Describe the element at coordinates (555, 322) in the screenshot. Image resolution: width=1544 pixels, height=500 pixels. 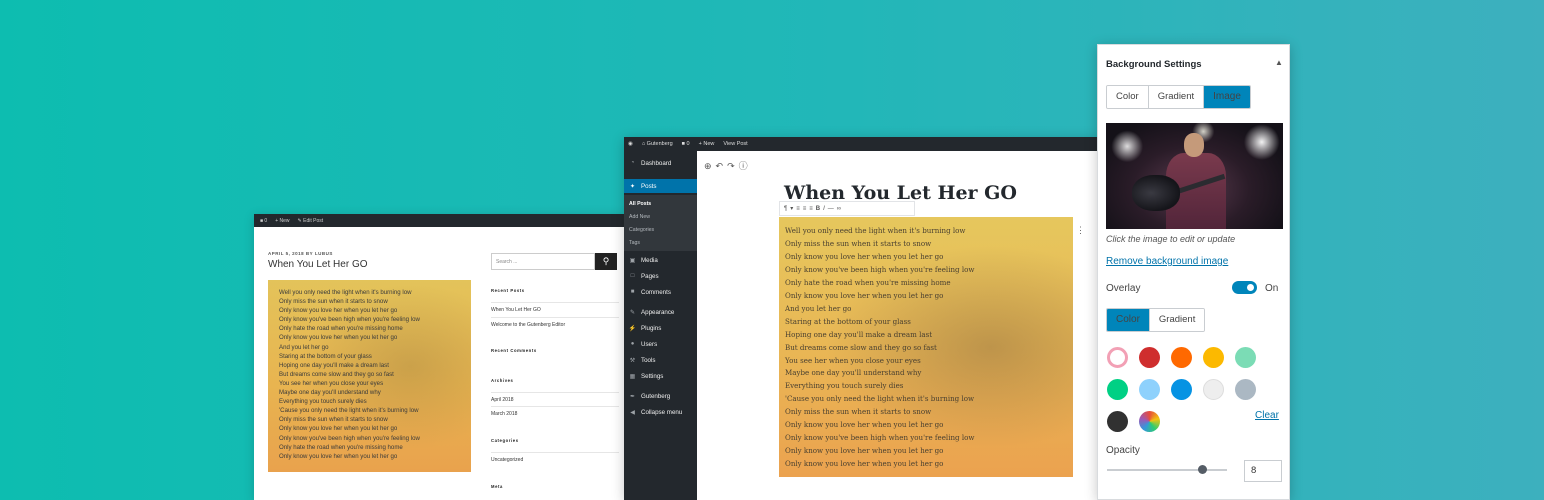
I see `recent-post-link: Welcome to the Gutenberg Editor` at that location.